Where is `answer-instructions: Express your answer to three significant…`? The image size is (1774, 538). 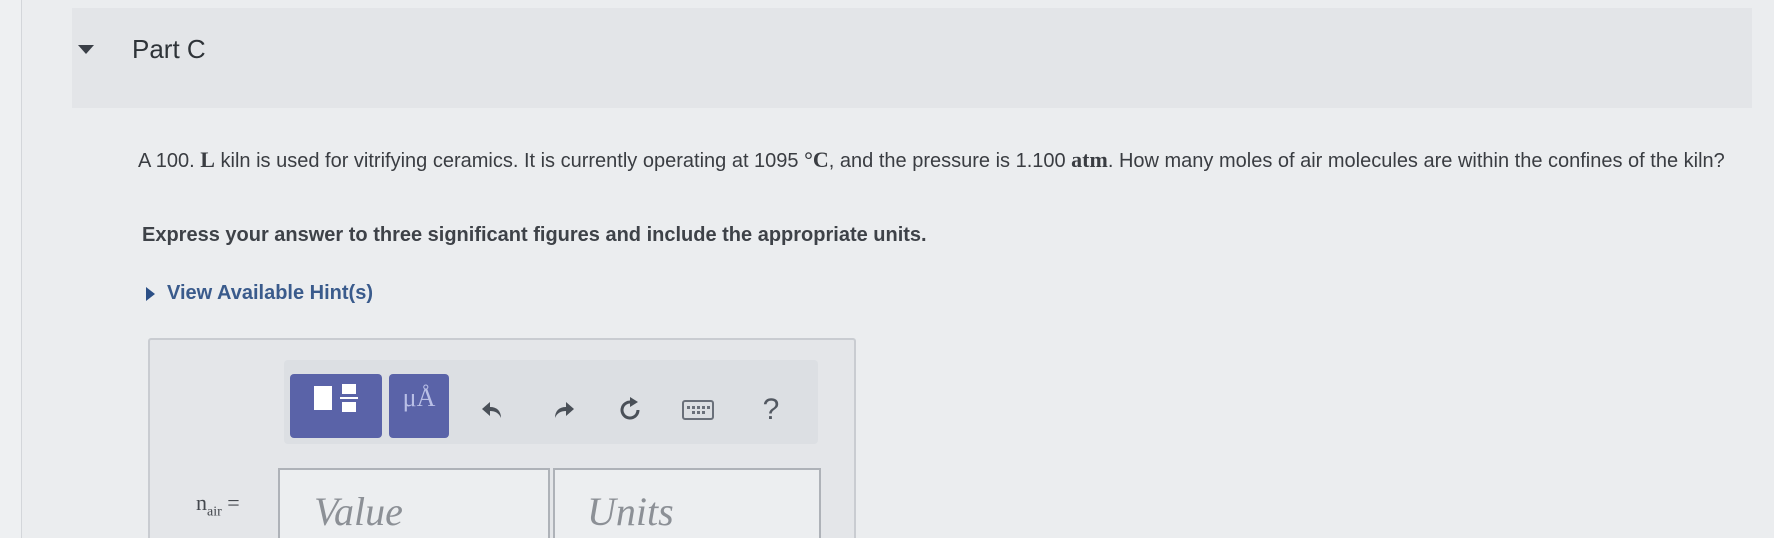
answer-instructions: Express your answer to three significant… is located at coordinates (534, 235).